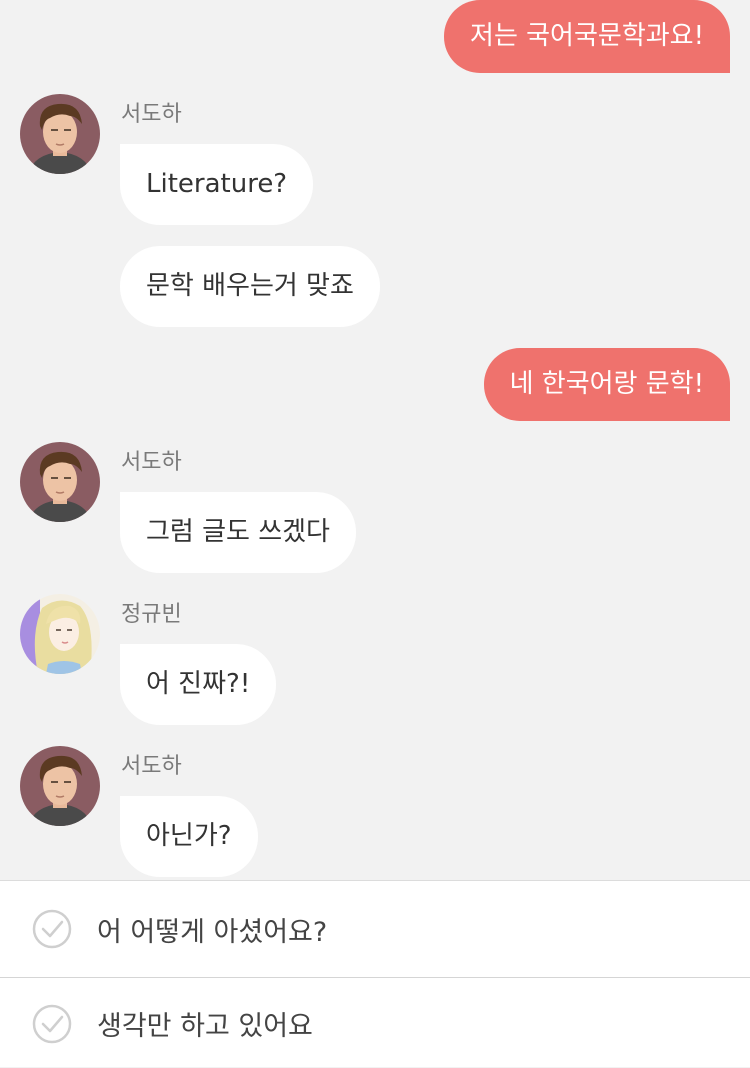 The height and width of the screenshot is (1068, 750). Describe the element at coordinates (189, 836) in the screenshot. I see `incoming-message-bubble: 아닌가?` at that location.